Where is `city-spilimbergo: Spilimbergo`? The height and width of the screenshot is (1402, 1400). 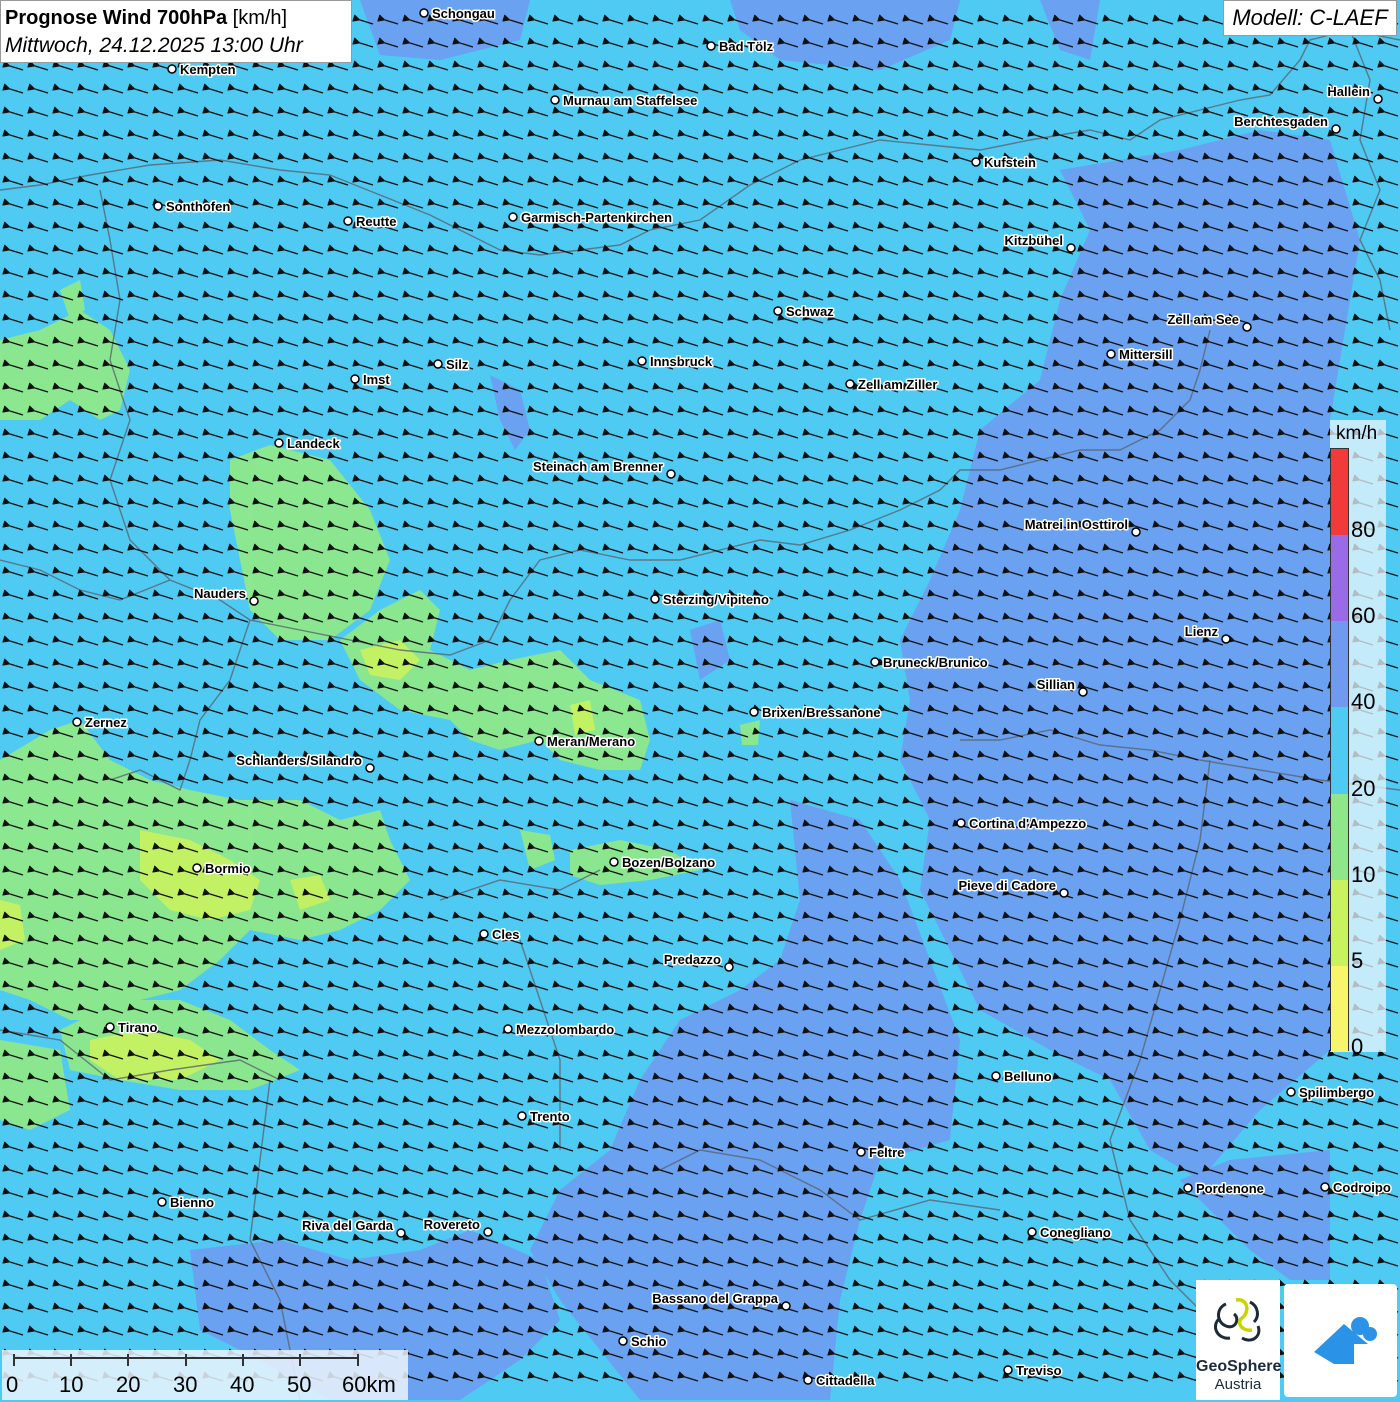
city-spilimbergo: Spilimbergo is located at coordinates (1331, 1093).